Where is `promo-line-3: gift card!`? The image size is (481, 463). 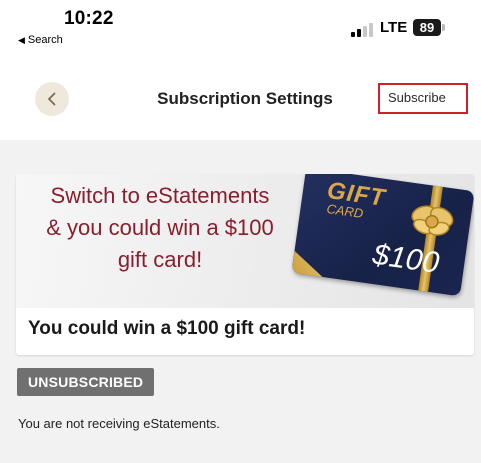 promo-line-3: gift card! is located at coordinates (160, 259).